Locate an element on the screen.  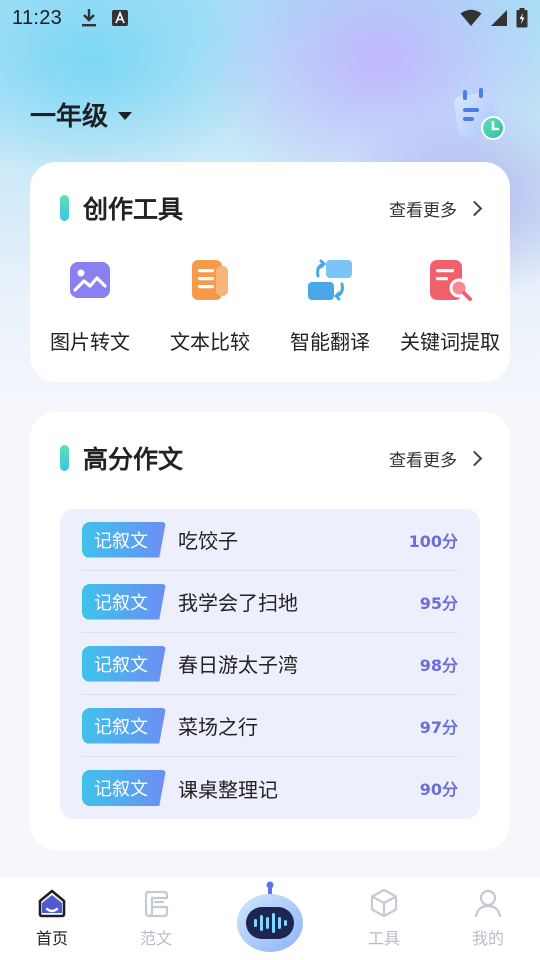
essays-see-more-link: 查看更多 is located at coordinates (437, 458).